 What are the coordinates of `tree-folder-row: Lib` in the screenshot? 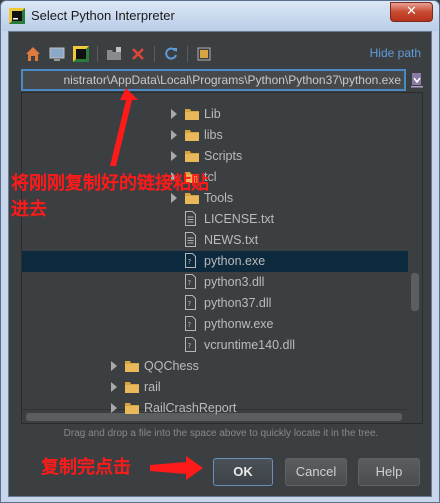 It's located at (215, 114).